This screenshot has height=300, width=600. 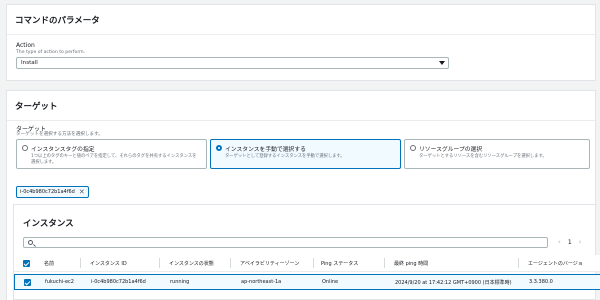 I want to click on selected-instance-token-label: i-0c4b980c72b1a4f6d, so click(x=47, y=192).